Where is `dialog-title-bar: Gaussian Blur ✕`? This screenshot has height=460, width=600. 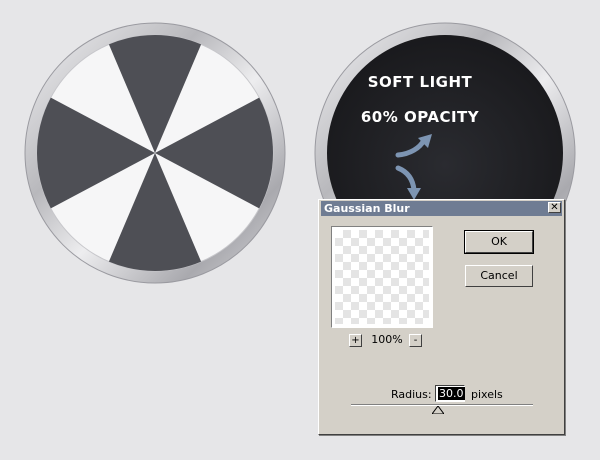 dialog-title-bar: Gaussian Blur ✕ is located at coordinates (441, 208).